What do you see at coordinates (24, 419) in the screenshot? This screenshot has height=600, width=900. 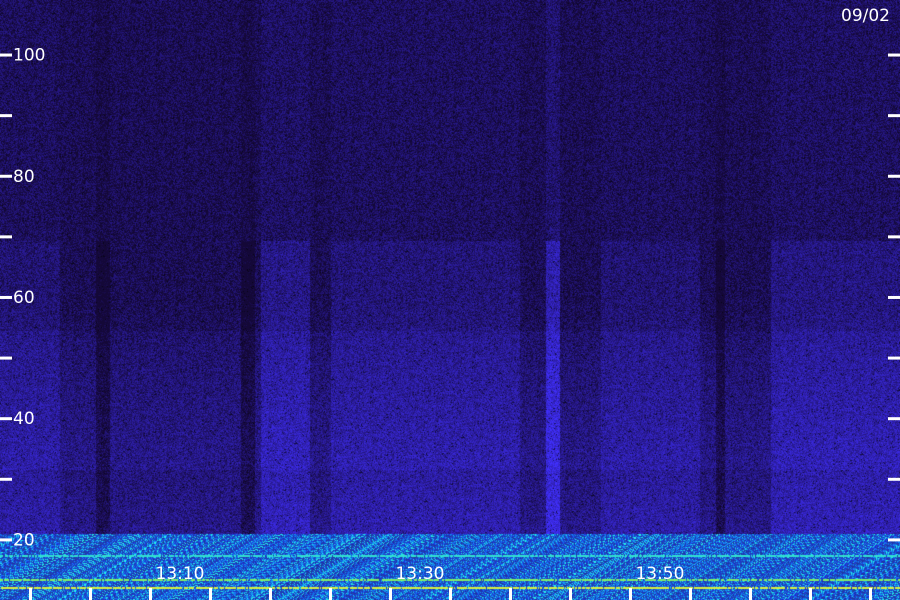 I see `y-tick-label: 40` at bounding box center [24, 419].